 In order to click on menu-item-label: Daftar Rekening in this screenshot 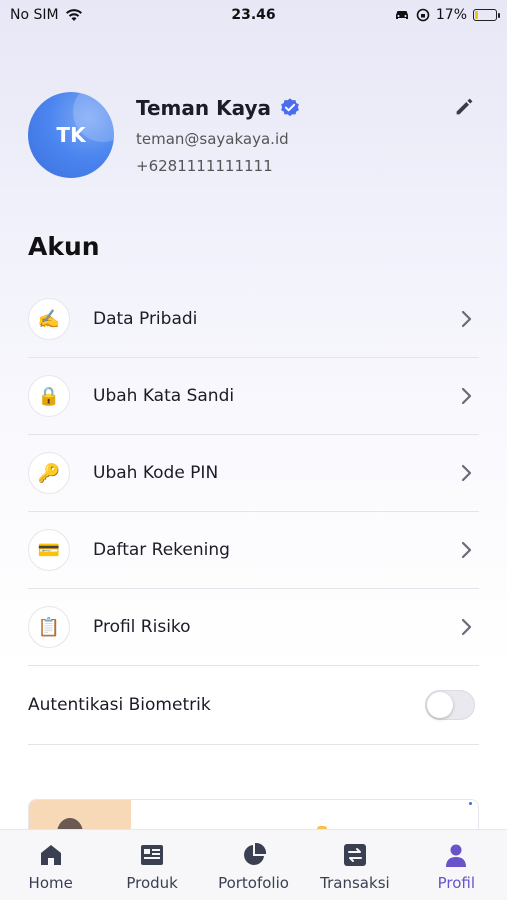, I will do `click(161, 550)`.